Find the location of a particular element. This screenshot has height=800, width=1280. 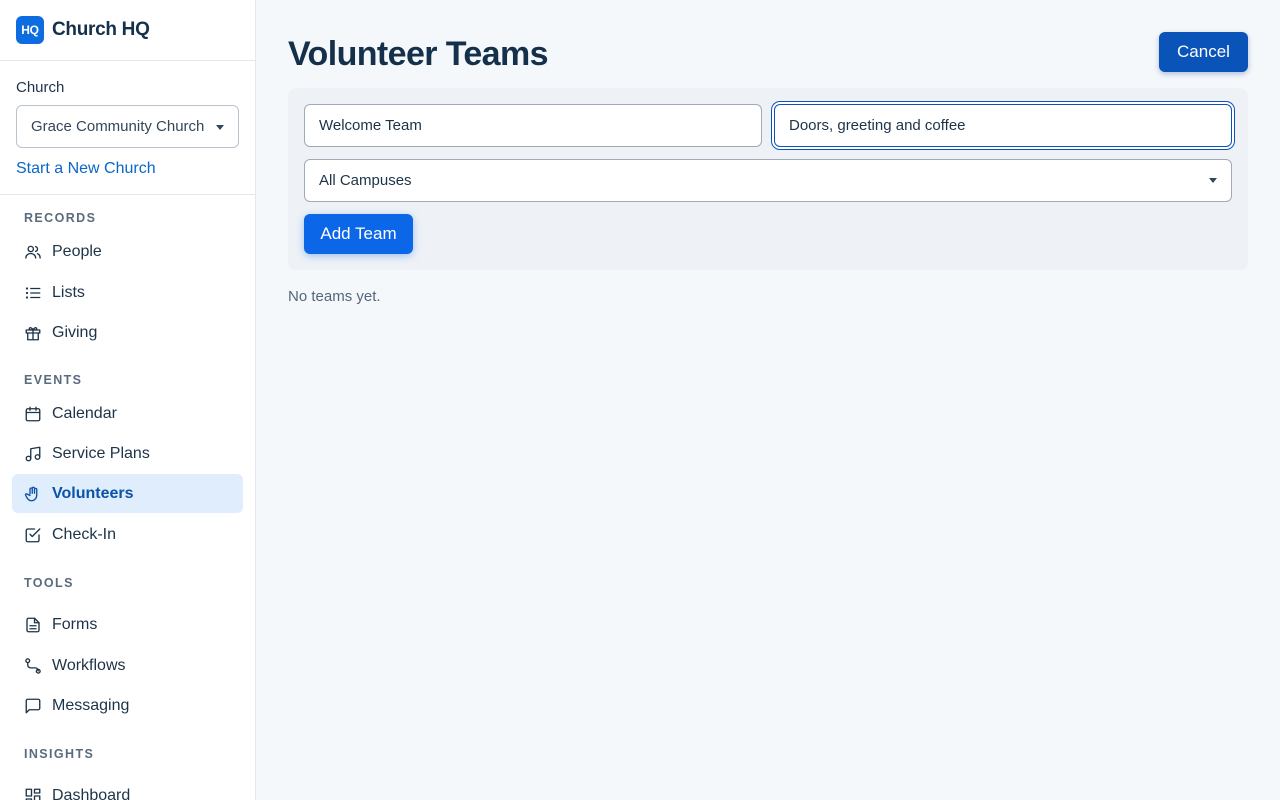

hand-icon is located at coordinates (33, 494).